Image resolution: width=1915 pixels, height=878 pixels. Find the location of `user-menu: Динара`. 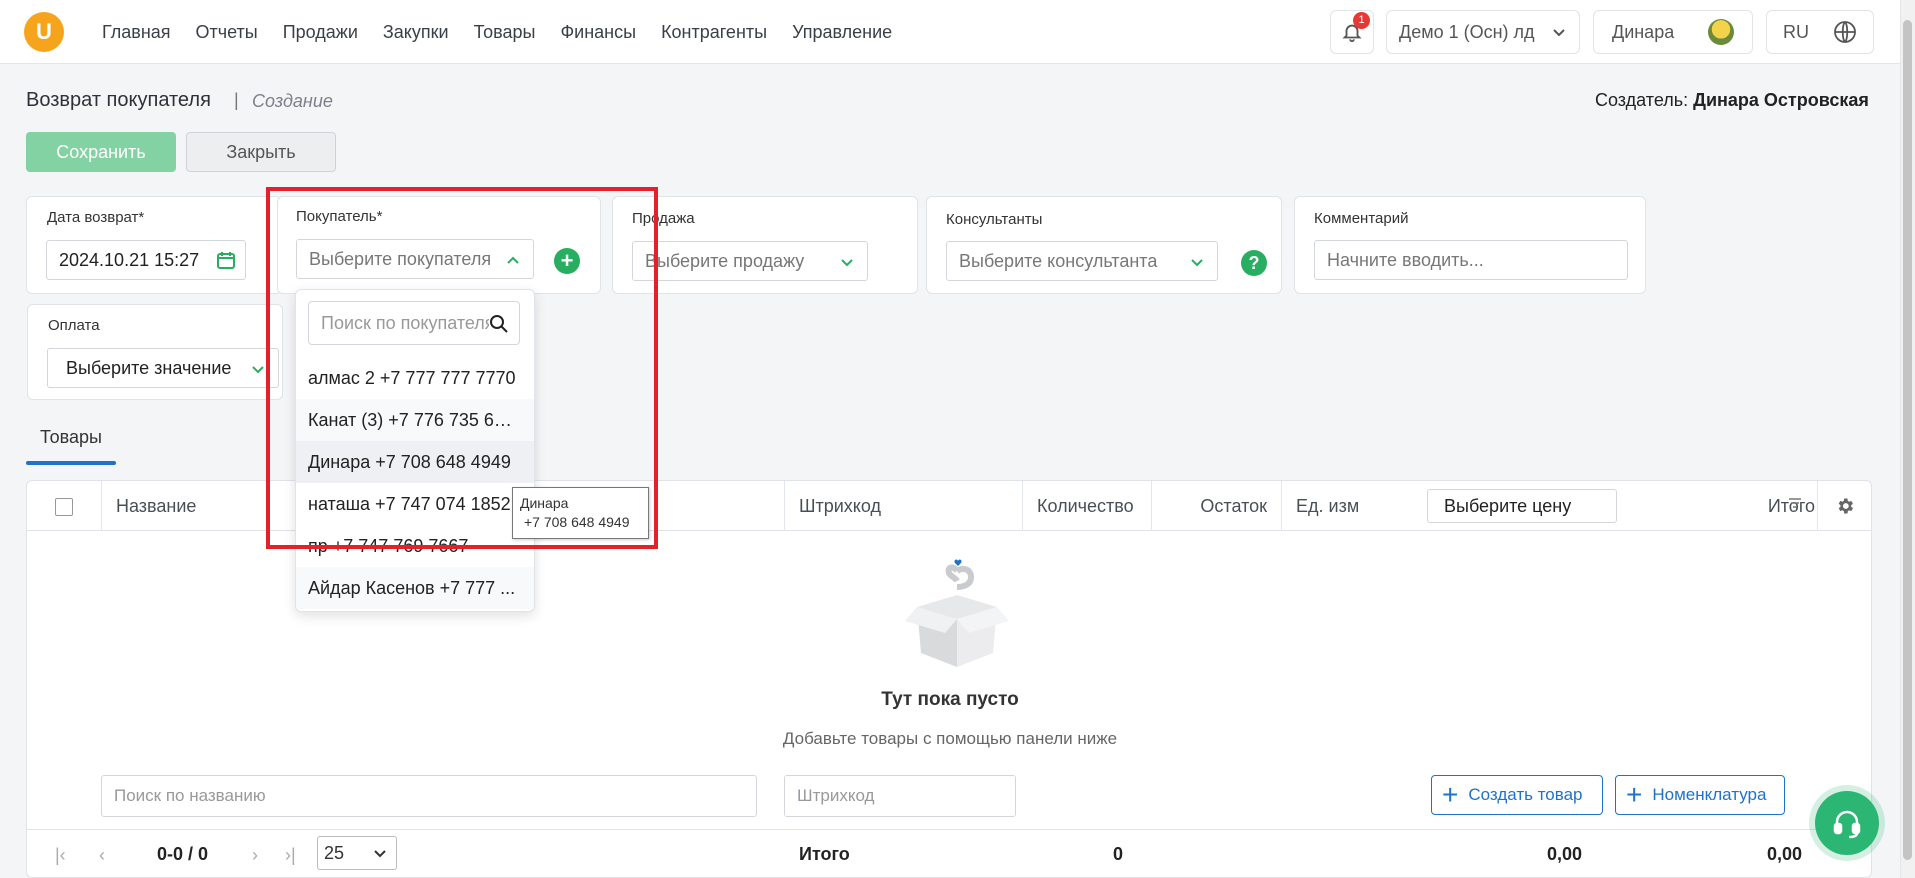

user-menu: Динара is located at coordinates (1673, 32).